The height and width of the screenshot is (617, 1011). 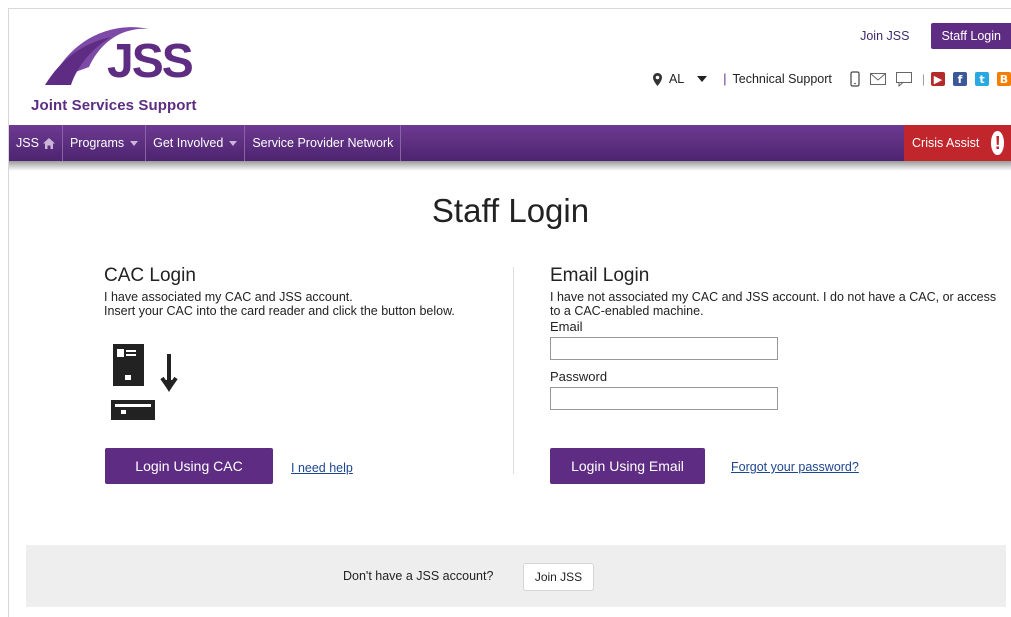 What do you see at coordinates (795, 467) in the screenshot?
I see `forgot-password-link: Forgot your password?` at bounding box center [795, 467].